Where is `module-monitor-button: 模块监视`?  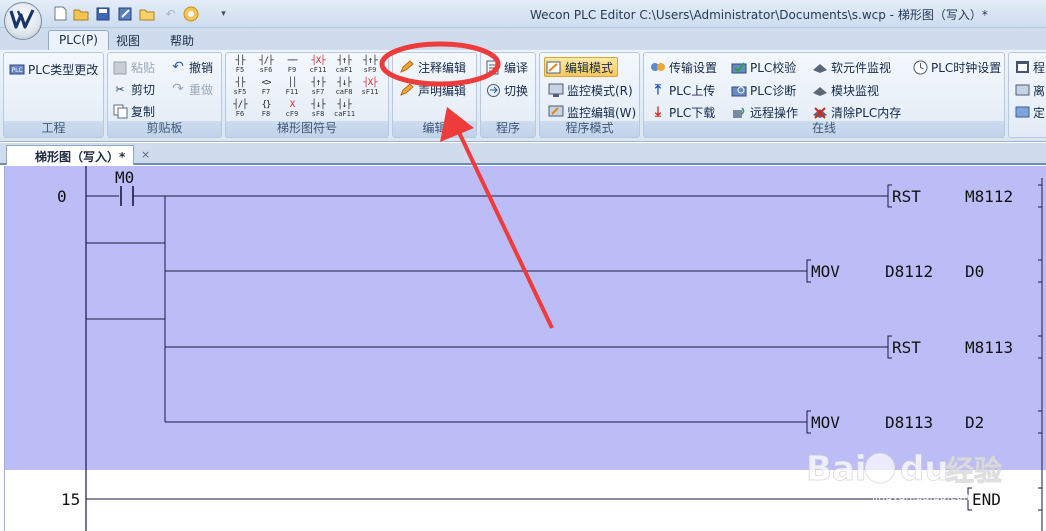
module-monitor-button: 模块监视 is located at coordinates (845, 90).